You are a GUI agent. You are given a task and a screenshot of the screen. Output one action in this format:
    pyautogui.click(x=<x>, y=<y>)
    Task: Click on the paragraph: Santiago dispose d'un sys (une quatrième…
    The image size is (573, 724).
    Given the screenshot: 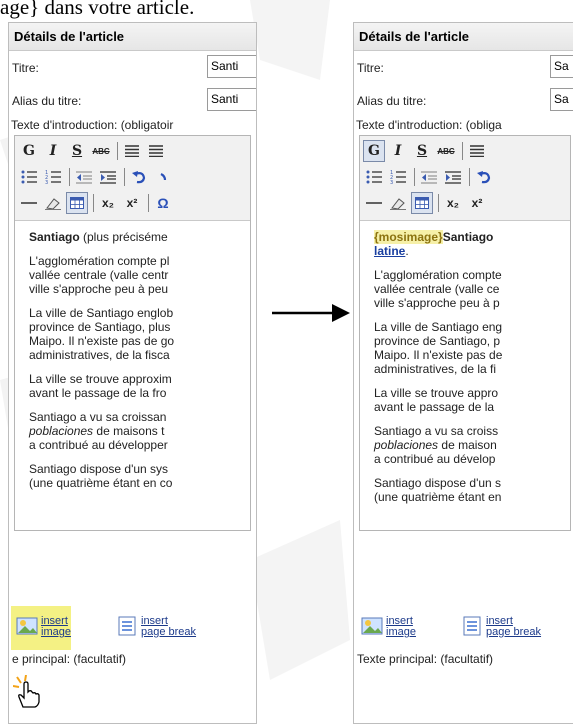 What is the action you would take?
    pyautogui.click(x=101, y=476)
    